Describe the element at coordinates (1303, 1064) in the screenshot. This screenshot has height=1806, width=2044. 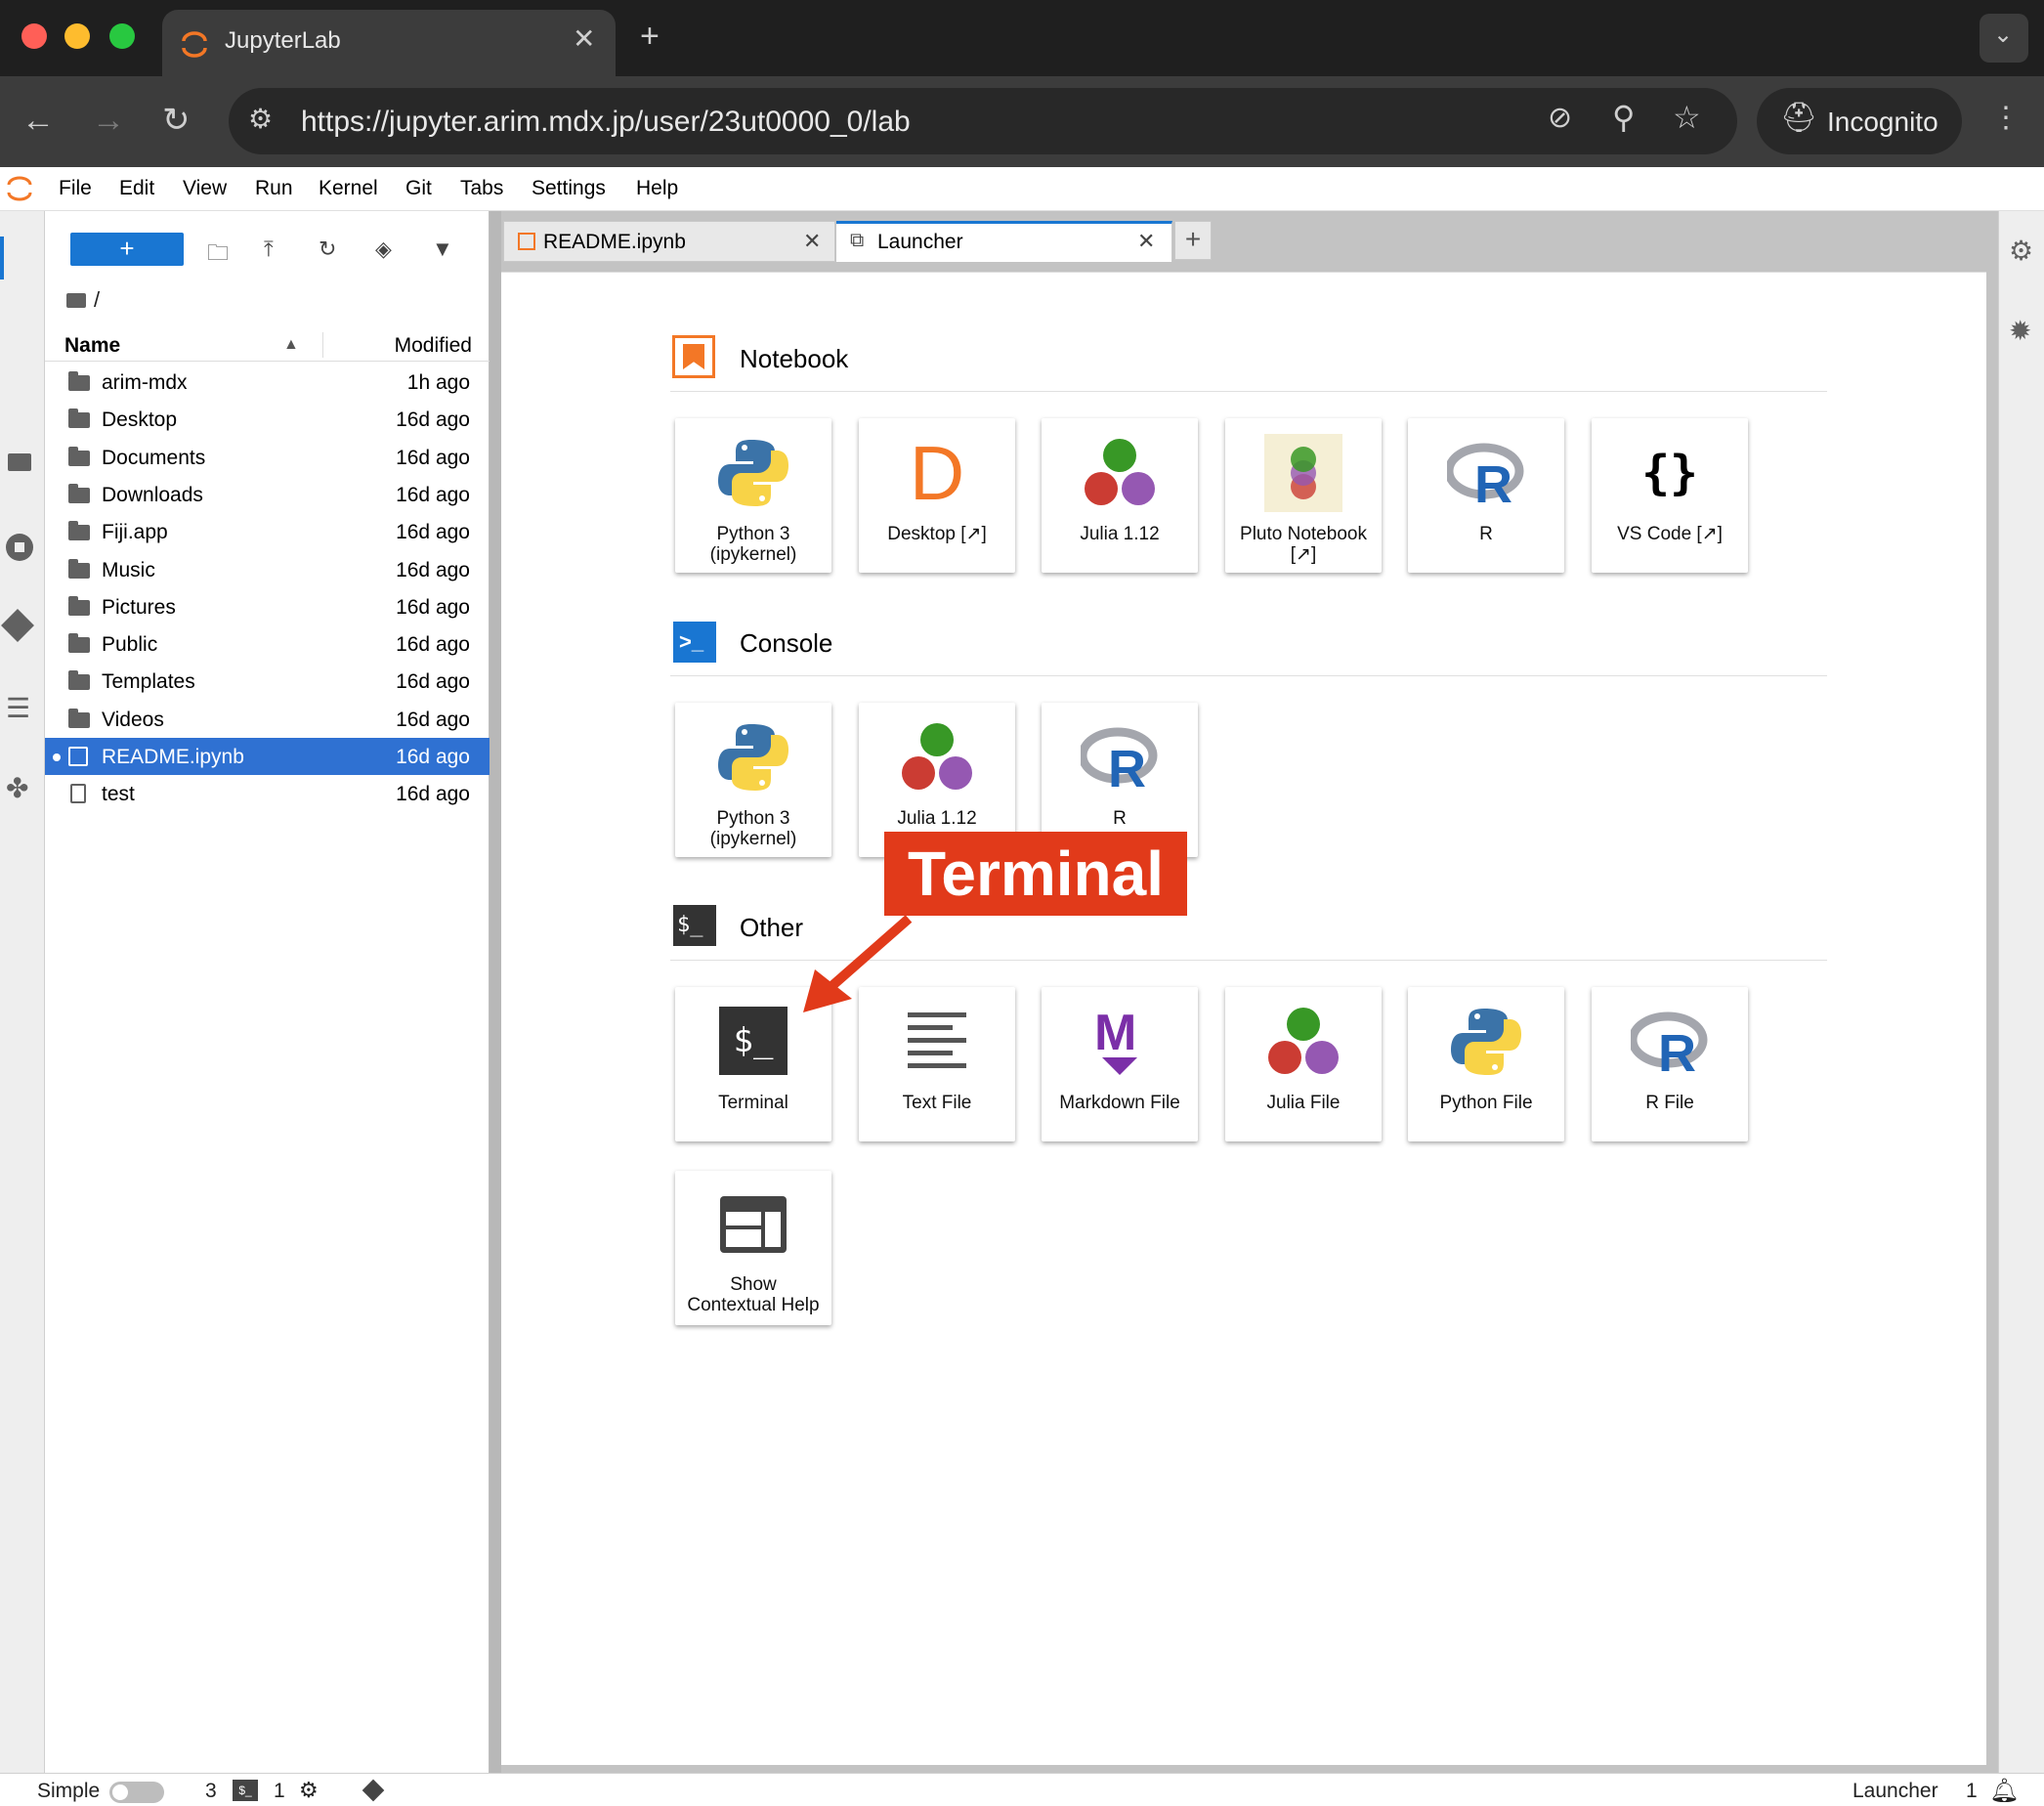
I see `launcher-card-julia-file: Julia File` at that location.